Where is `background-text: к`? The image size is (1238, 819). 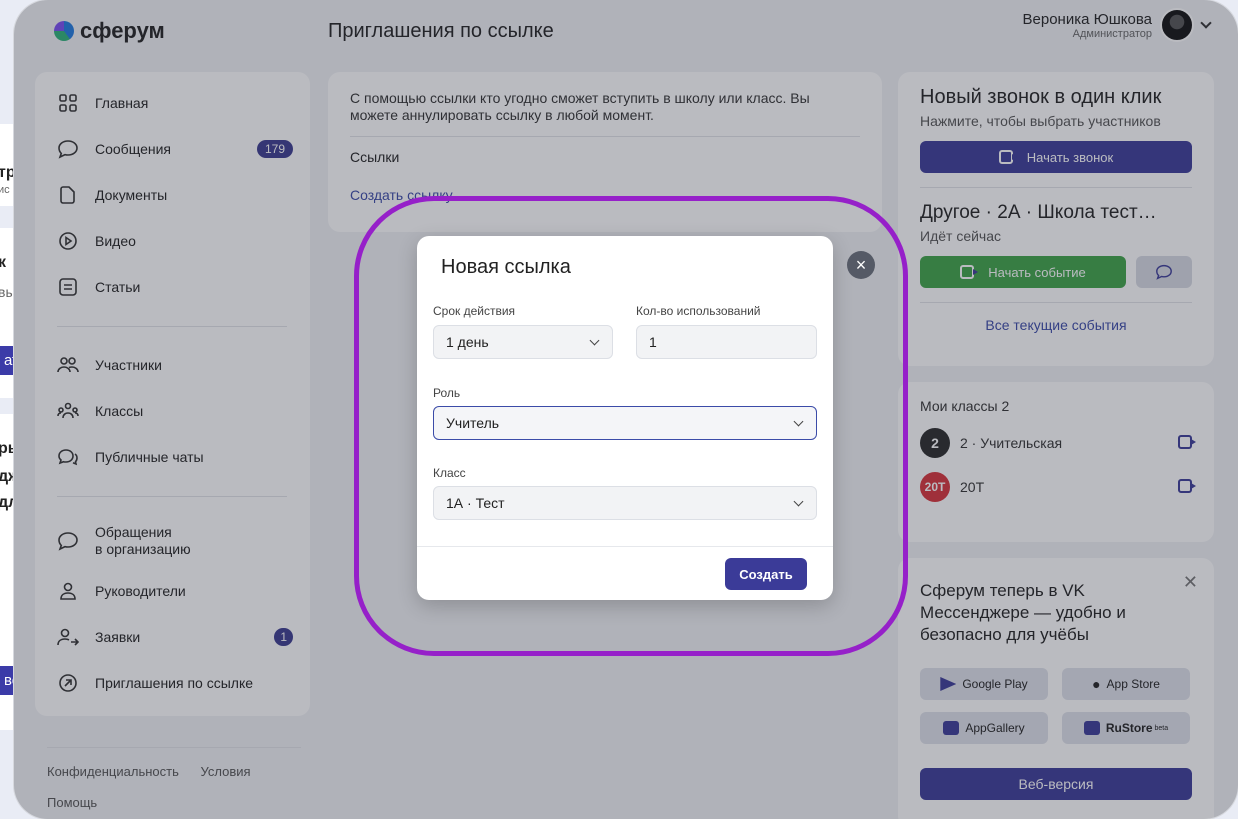 background-text: к is located at coordinates (3, 262).